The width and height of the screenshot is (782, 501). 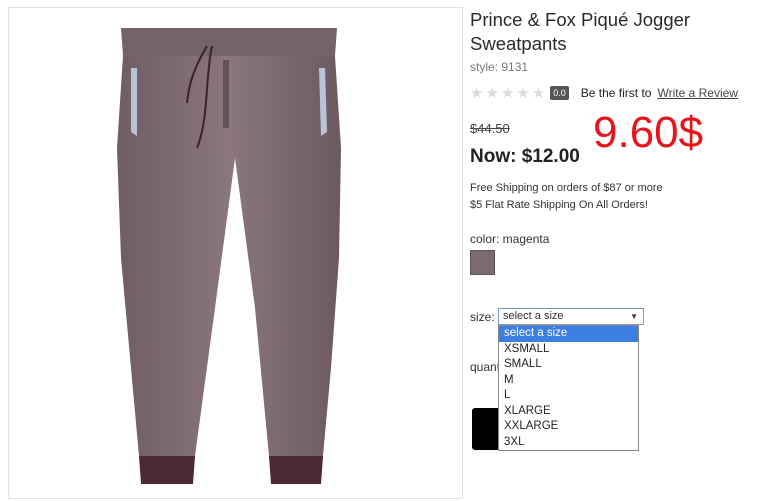 I want to click on write-review-link: Write a Review, so click(x=697, y=93).